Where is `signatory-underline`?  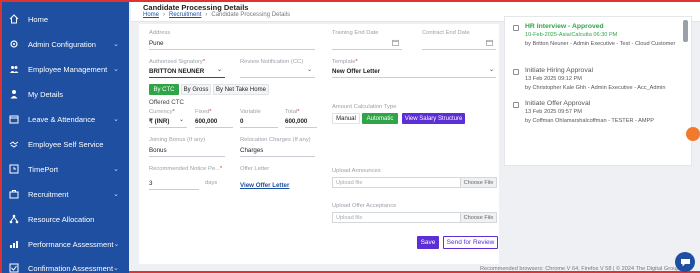
signatory-underline is located at coordinates (187, 77).